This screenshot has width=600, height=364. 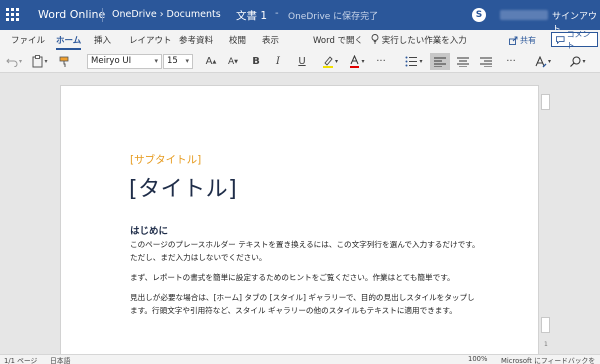 What do you see at coordinates (578, 39) in the screenshot?
I see `comment-label: コメント` at bounding box center [578, 39].